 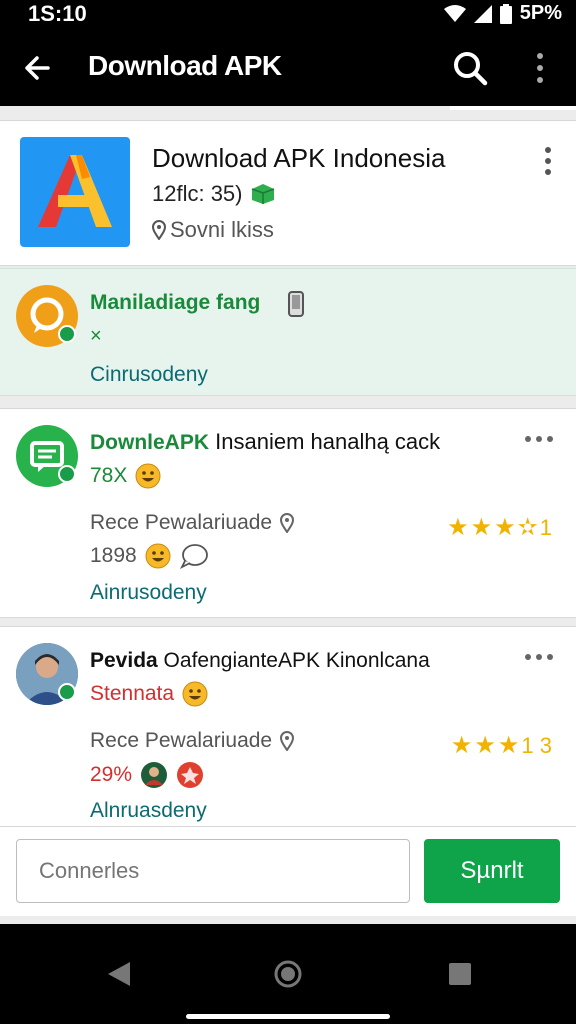 I want to click on app-card-menu-button, so click(x=548, y=162).